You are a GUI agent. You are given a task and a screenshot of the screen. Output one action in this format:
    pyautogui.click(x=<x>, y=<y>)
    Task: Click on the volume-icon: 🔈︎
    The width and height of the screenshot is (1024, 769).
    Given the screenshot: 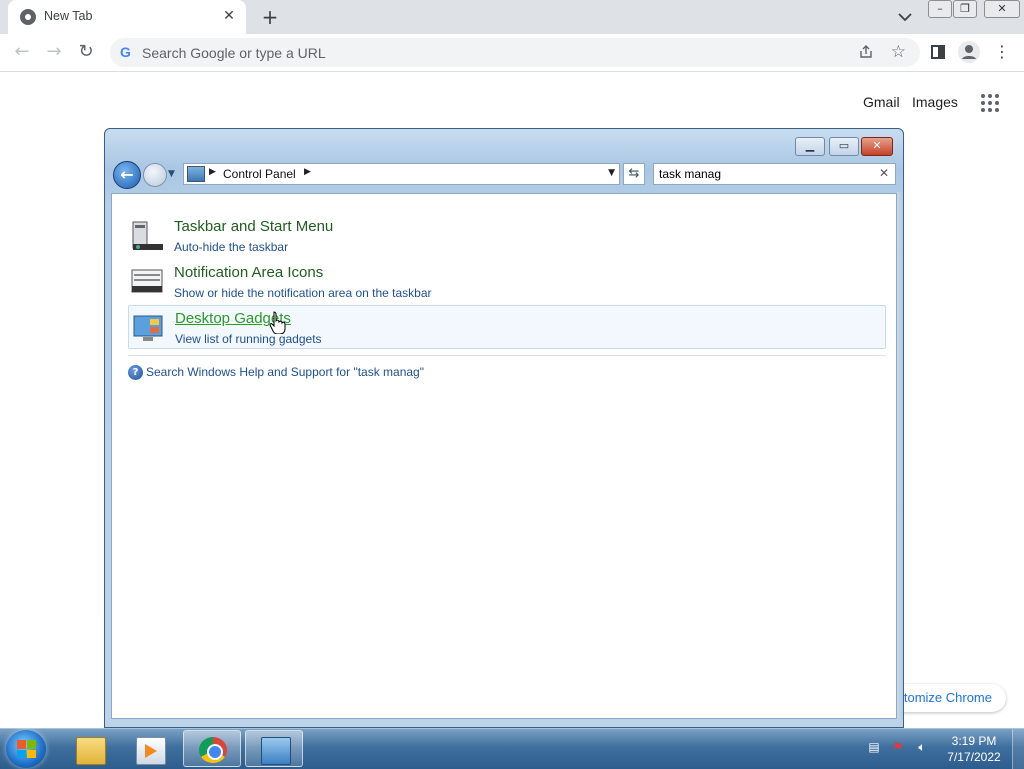 What is the action you would take?
    pyautogui.click(x=922, y=747)
    